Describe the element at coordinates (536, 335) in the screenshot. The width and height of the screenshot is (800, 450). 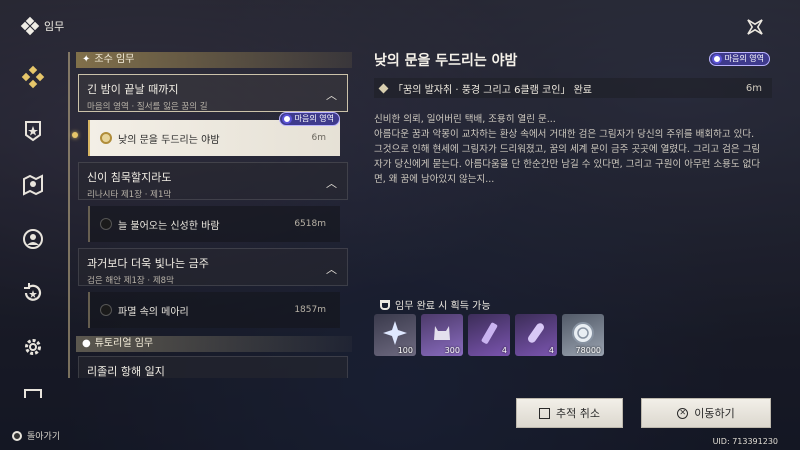
I see `purple-capsule-icon: 4` at that location.